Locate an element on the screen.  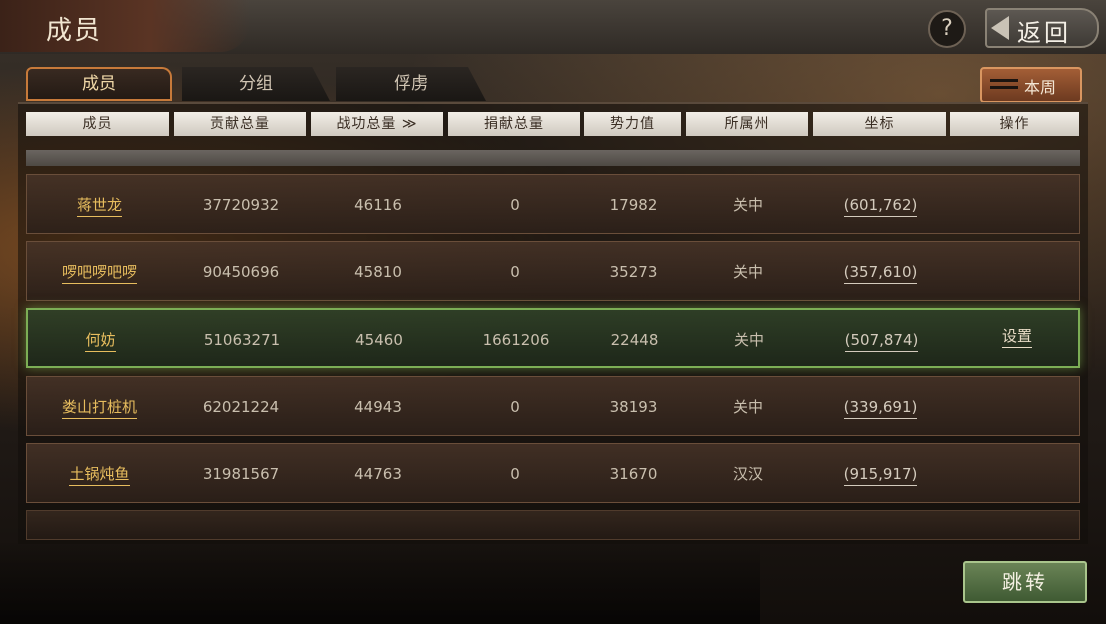
tab-members: 成员 is located at coordinates (99, 84).